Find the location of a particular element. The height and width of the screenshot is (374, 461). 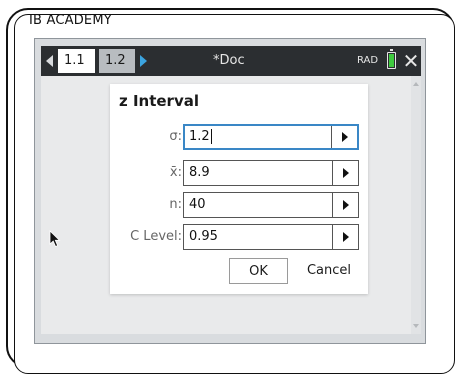

confidence-level-input: 0.95 is located at coordinates (271, 237).